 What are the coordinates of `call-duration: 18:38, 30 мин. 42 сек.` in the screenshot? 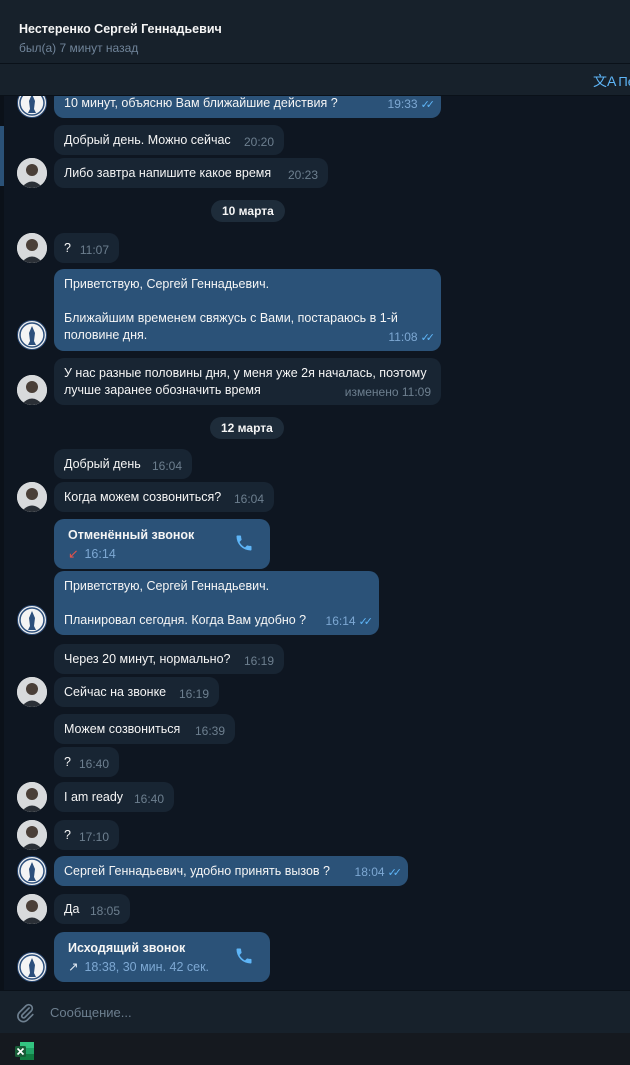 It's located at (147, 967).